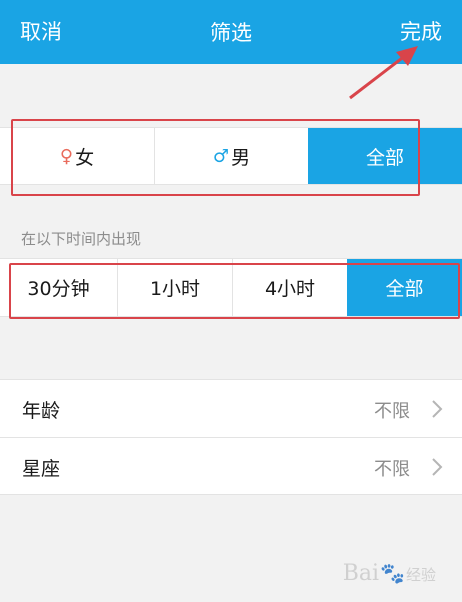 This screenshot has height=602, width=462. Describe the element at coordinates (58, 287) in the screenshot. I see `time-option-30min: 30分钟` at that location.